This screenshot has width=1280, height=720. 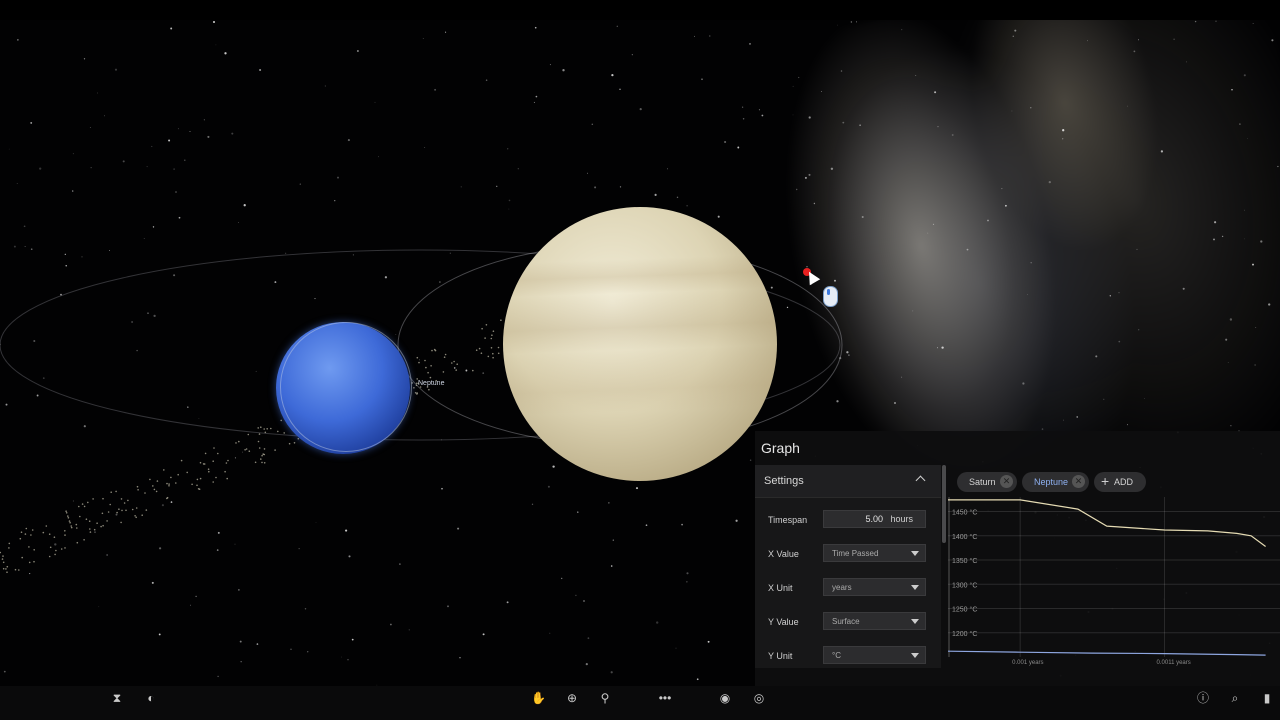 What do you see at coordinates (1203, 698) in the screenshot?
I see `info-icon: ⓘ` at bounding box center [1203, 698].